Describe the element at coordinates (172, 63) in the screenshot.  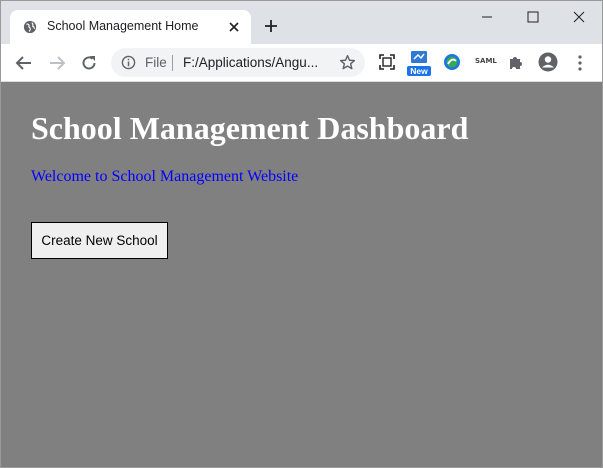
I see `address-separator` at that location.